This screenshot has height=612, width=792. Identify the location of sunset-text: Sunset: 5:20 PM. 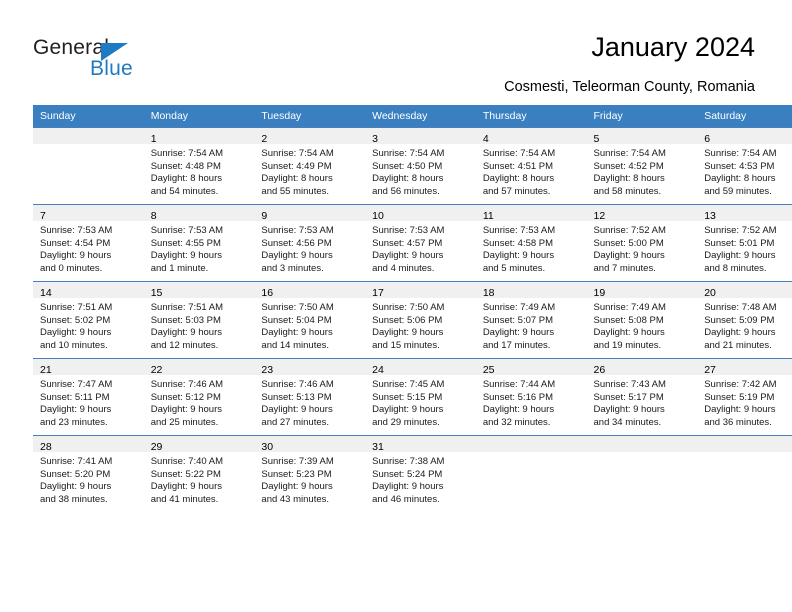
(75, 474).